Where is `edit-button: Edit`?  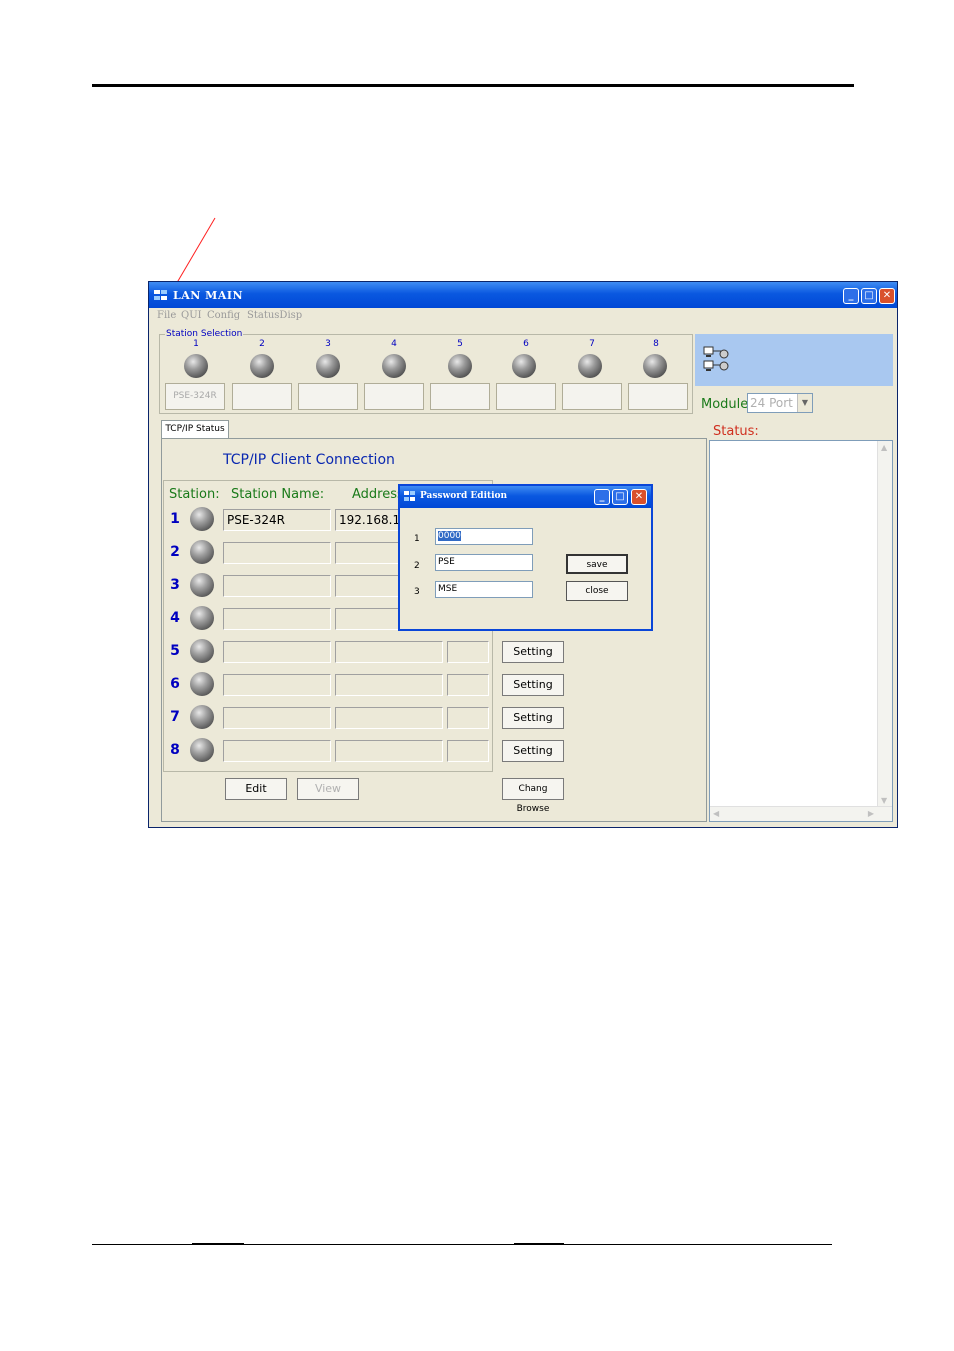
edit-button: Edit is located at coordinates (256, 789).